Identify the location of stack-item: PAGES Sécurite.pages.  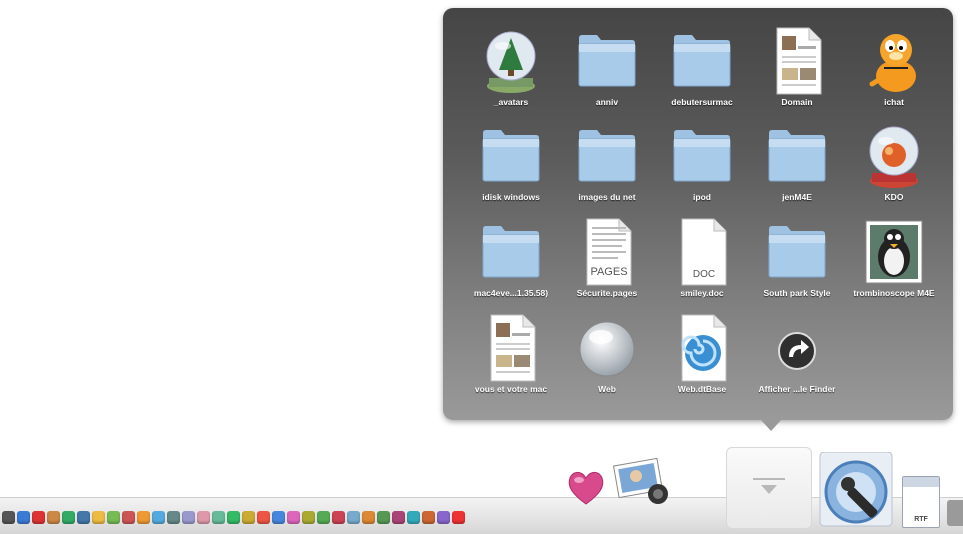
(607, 259).